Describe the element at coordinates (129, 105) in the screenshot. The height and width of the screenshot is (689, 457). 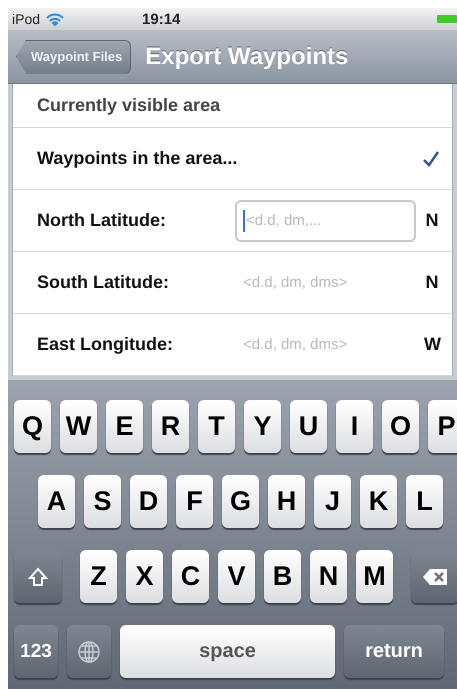
I see `option-label: Currently visible area` at that location.